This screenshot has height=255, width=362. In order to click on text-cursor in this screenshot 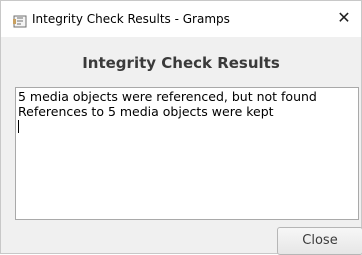, I will do `click(18, 126)`.